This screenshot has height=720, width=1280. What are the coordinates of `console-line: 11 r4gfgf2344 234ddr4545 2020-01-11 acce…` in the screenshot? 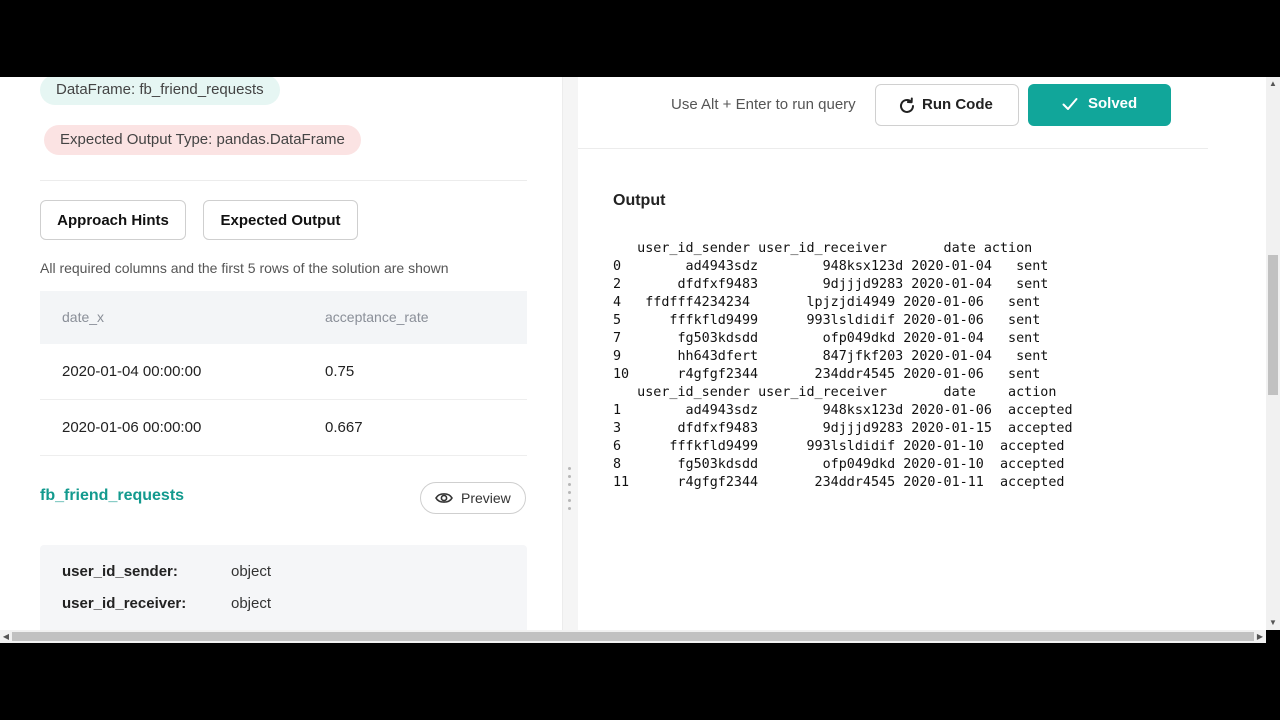 It's located at (839, 482).